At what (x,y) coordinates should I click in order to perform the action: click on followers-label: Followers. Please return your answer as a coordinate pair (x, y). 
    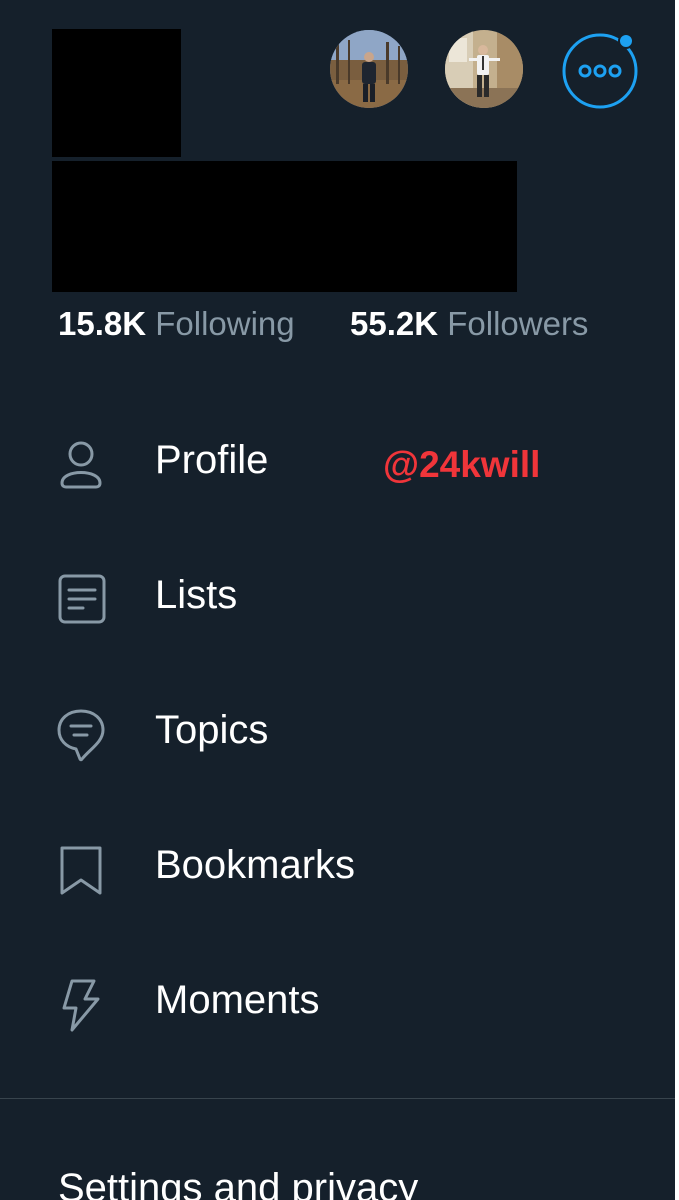
    Looking at the image, I should click on (518, 323).